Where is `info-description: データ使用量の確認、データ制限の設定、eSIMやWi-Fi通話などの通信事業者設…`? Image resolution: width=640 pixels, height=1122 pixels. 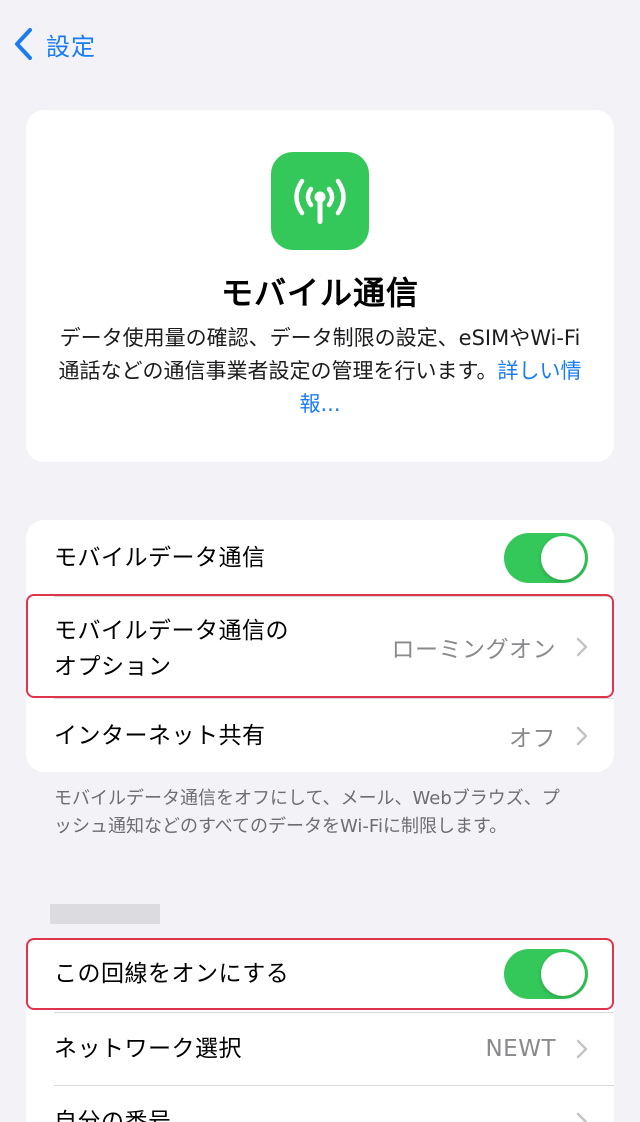 info-description: データ使用量の確認、データ制限の設定、eSIMやWi-Fi通話などの通信事業者設… is located at coordinates (320, 371).